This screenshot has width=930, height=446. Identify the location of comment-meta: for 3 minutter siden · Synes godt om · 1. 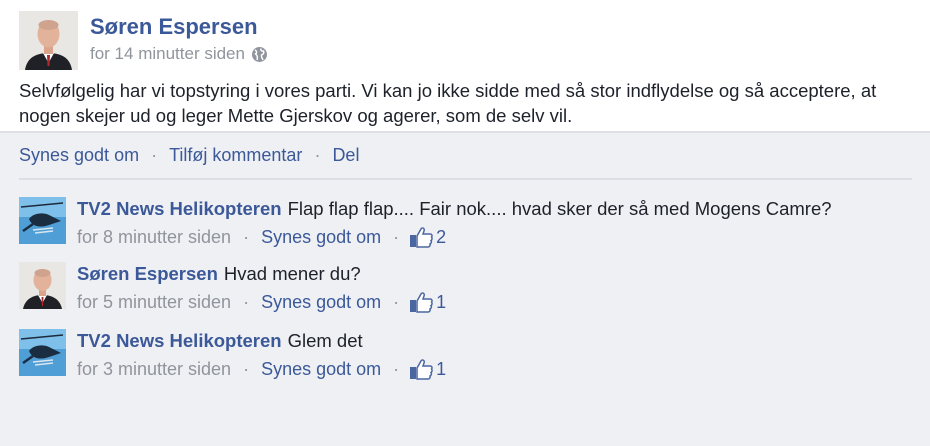
(261, 369).